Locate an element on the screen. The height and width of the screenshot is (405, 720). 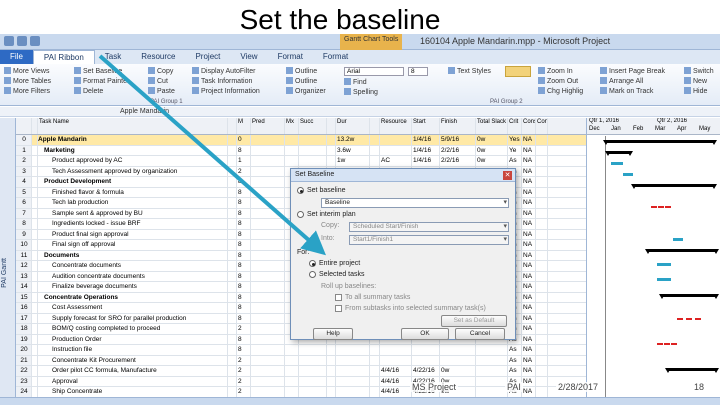
table-cell: Concentrate documents is located at coordinates (133, 266).